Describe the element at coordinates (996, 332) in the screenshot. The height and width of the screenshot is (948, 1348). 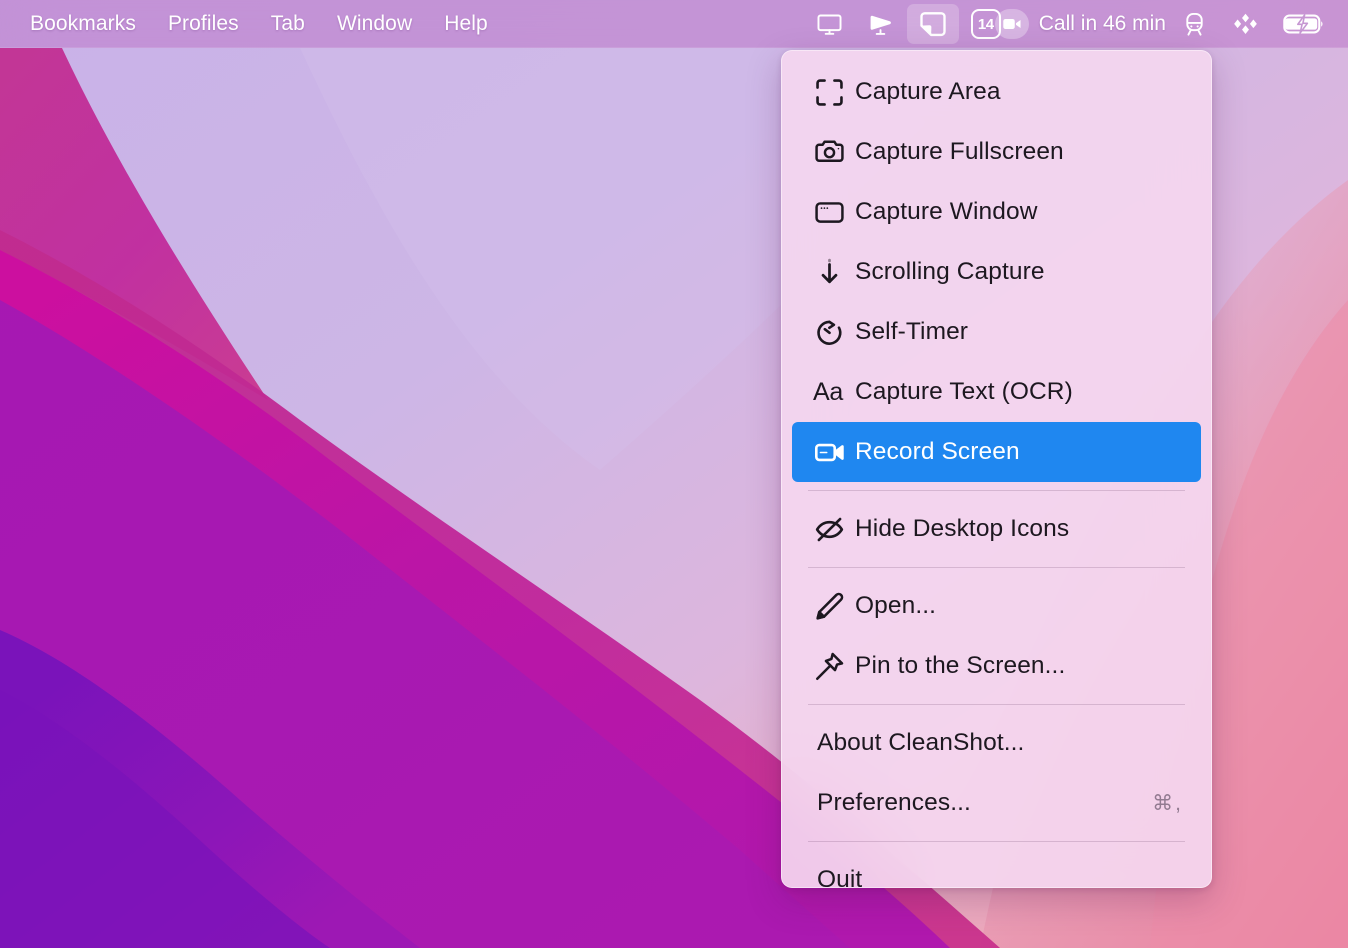
I see `menu-item-self-timer: Self-Timer` at that location.